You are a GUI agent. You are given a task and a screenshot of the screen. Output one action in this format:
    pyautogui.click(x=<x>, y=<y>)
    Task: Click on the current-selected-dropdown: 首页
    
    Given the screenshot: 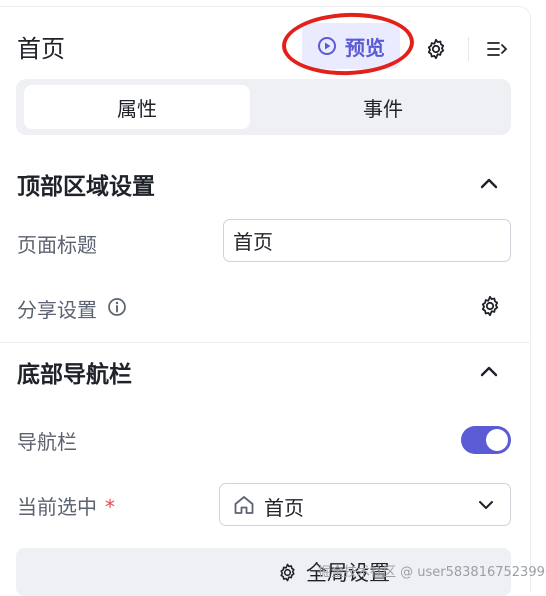 What is the action you would take?
    pyautogui.click(x=365, y=504)
    